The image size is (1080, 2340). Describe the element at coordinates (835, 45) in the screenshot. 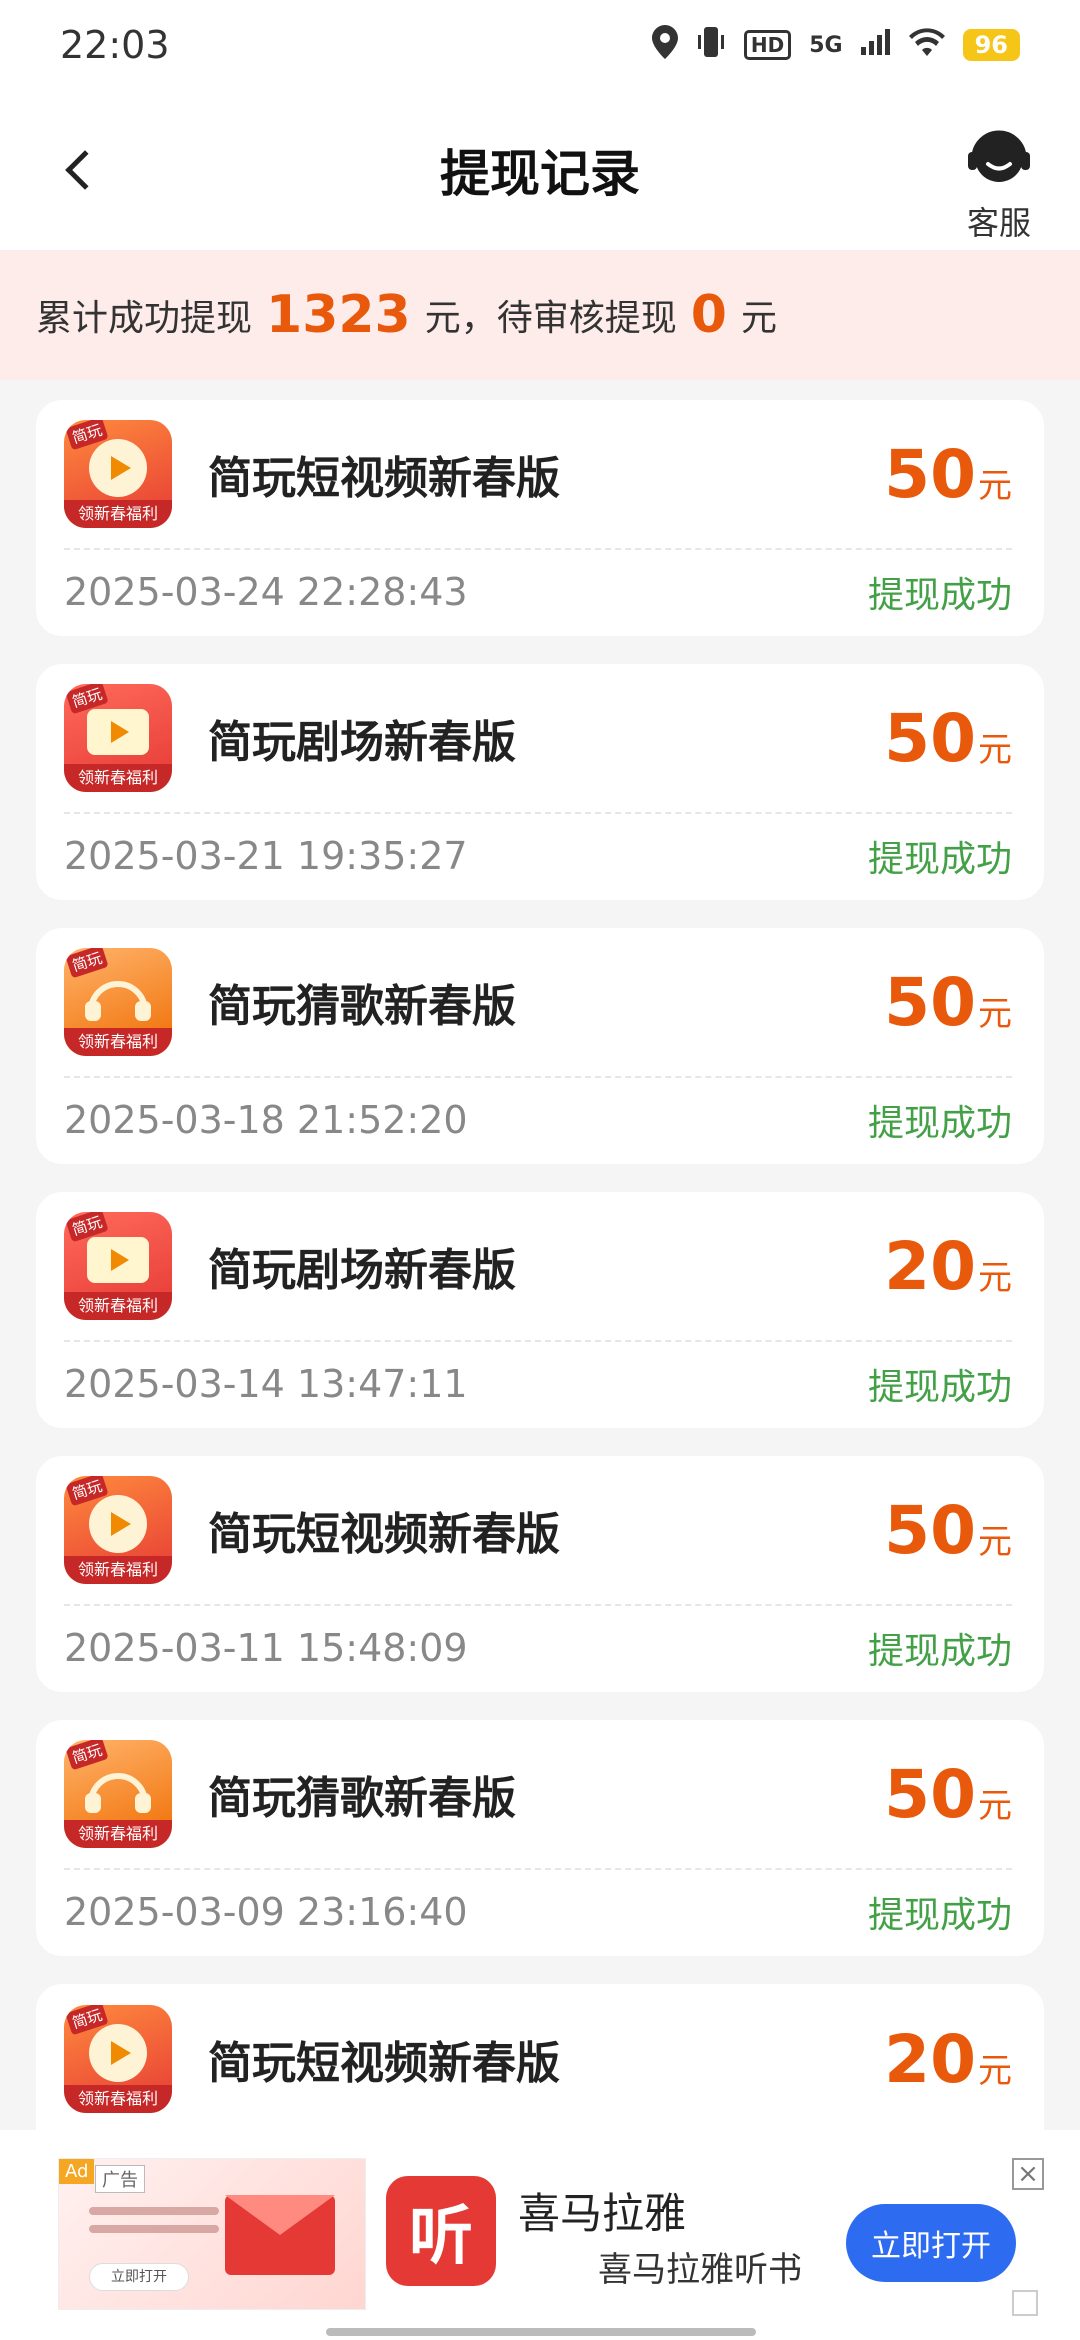

I see `status-icons: HD 5G 96` at that location.